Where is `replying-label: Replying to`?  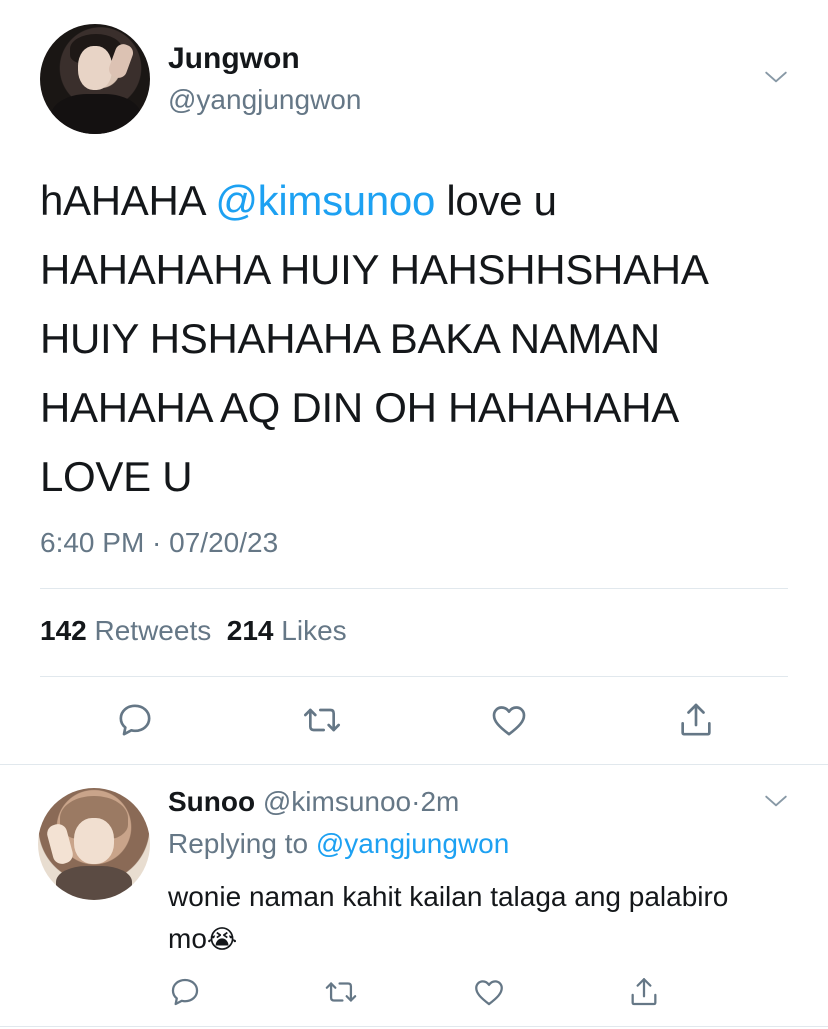
replying-label: Replying to is located at coordinates (238, 843).